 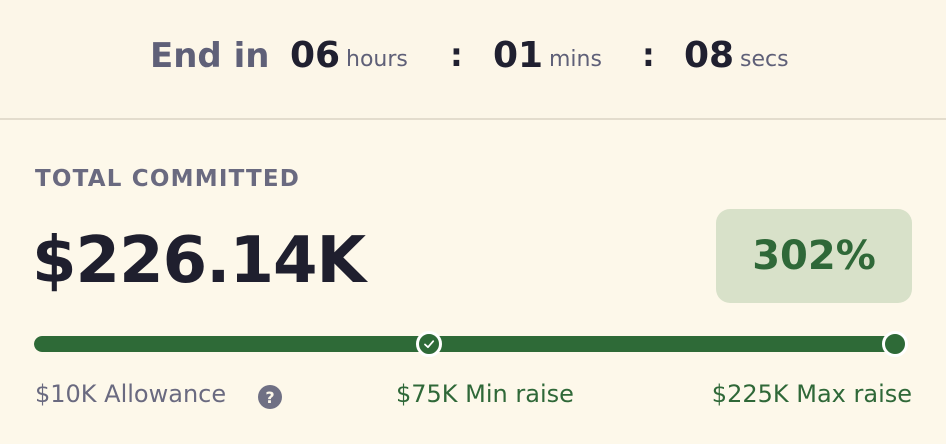 What do you see at coordinates (485, 394) in the screenshot?
I see `min-raise-label: $75K Min raise` at bounding box center [485, 394].